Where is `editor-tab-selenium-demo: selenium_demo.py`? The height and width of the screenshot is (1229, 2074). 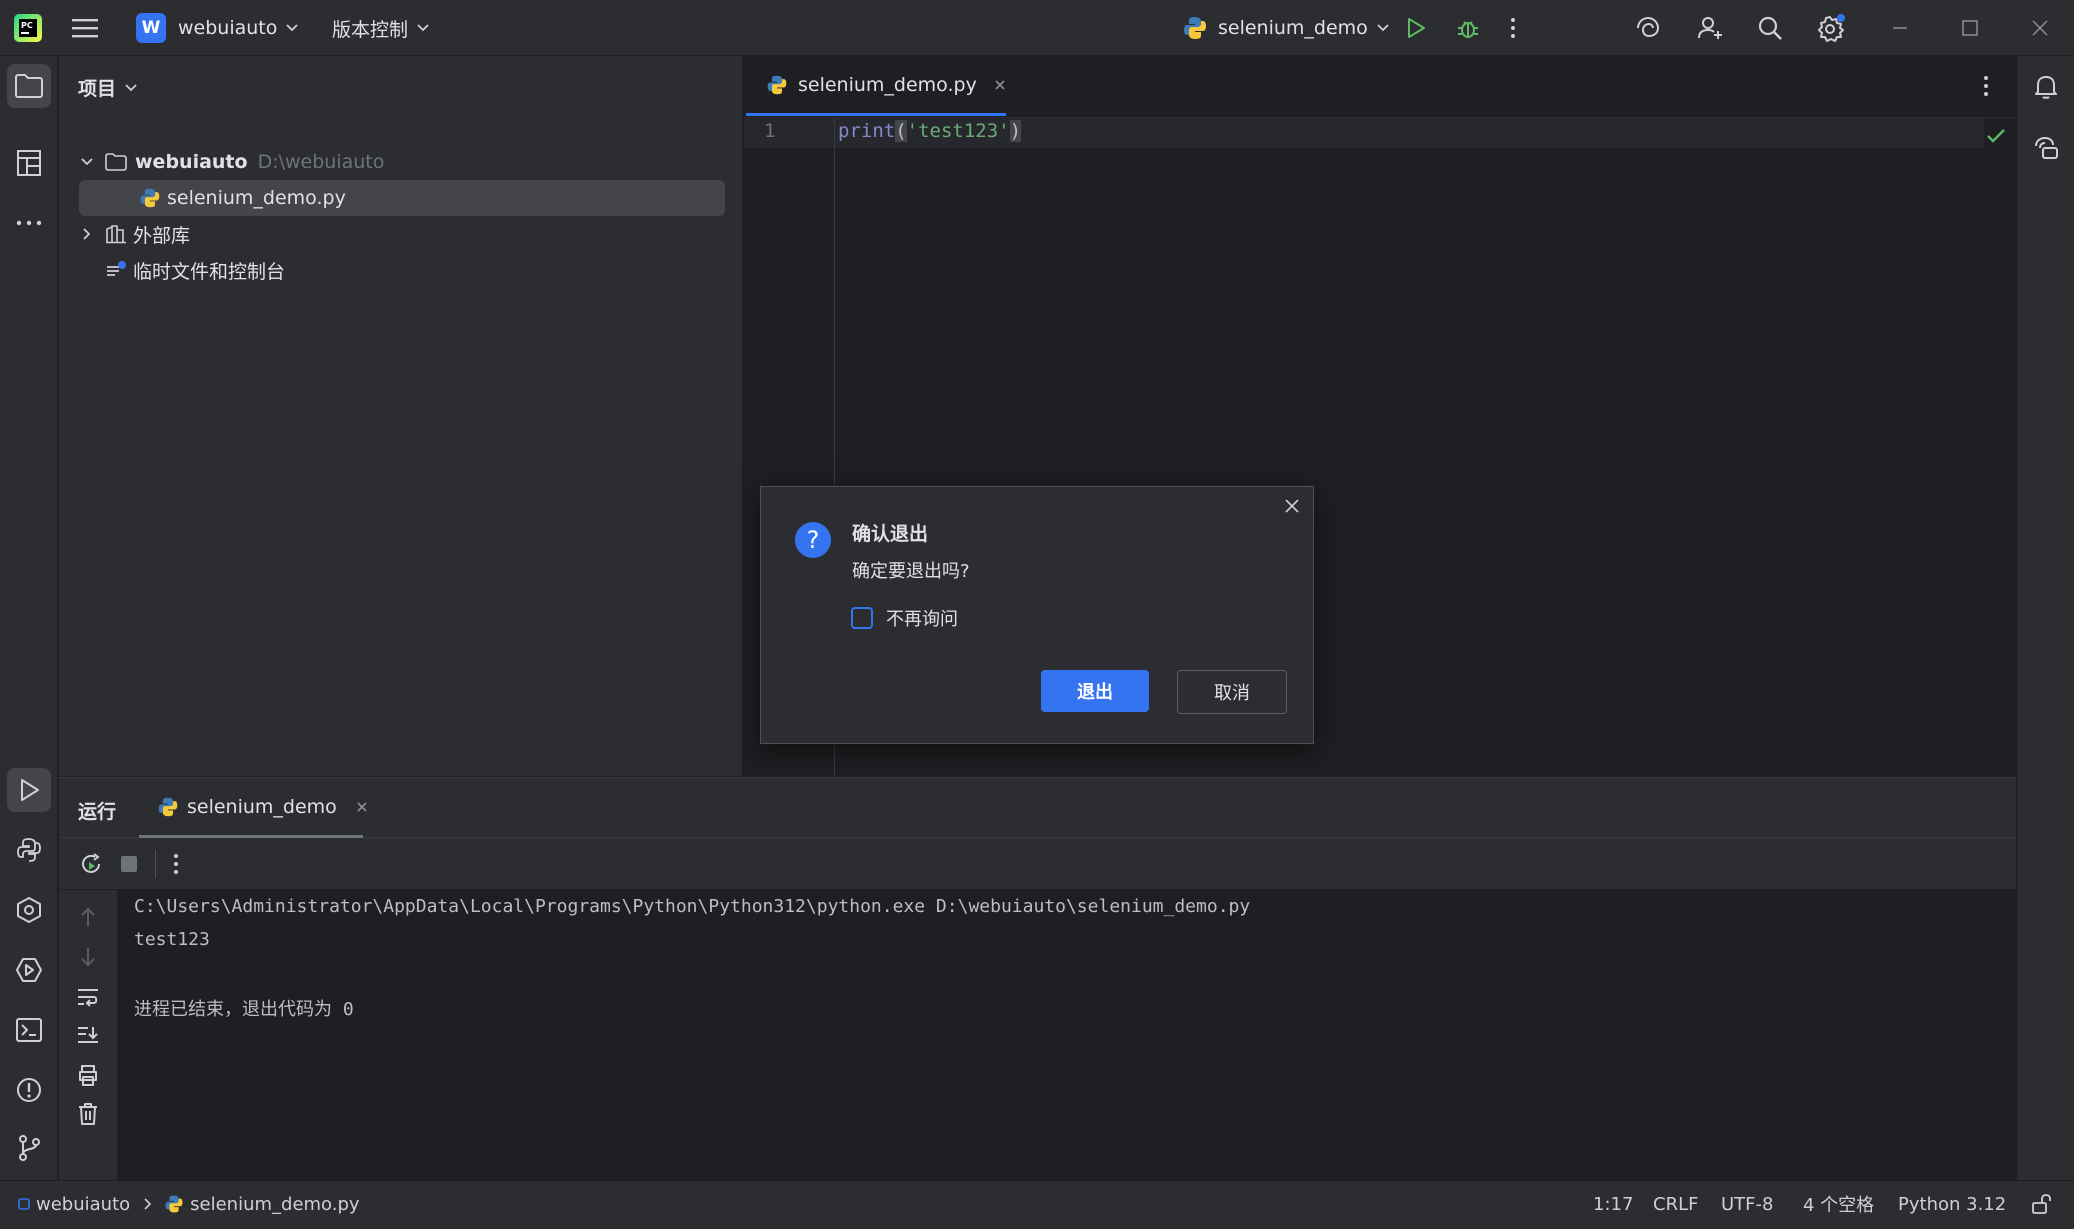
editor-tab-selenium-demo: selenium_demo.py is located at coordinates (876, 86).